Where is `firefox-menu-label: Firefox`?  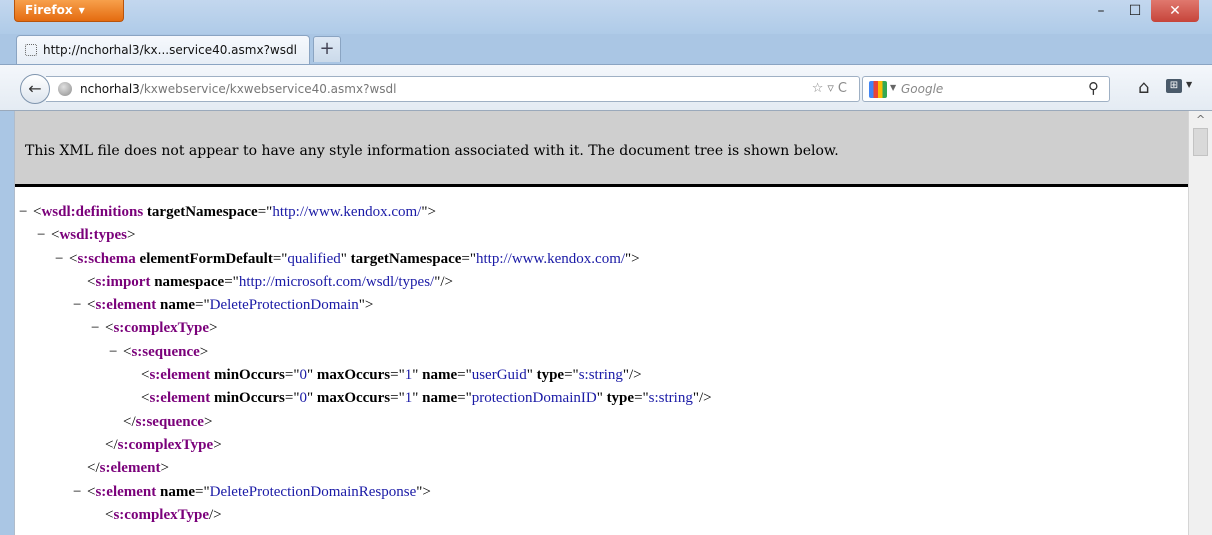 firefox-menu-label: Firefox is located at coordinates (49, 10).